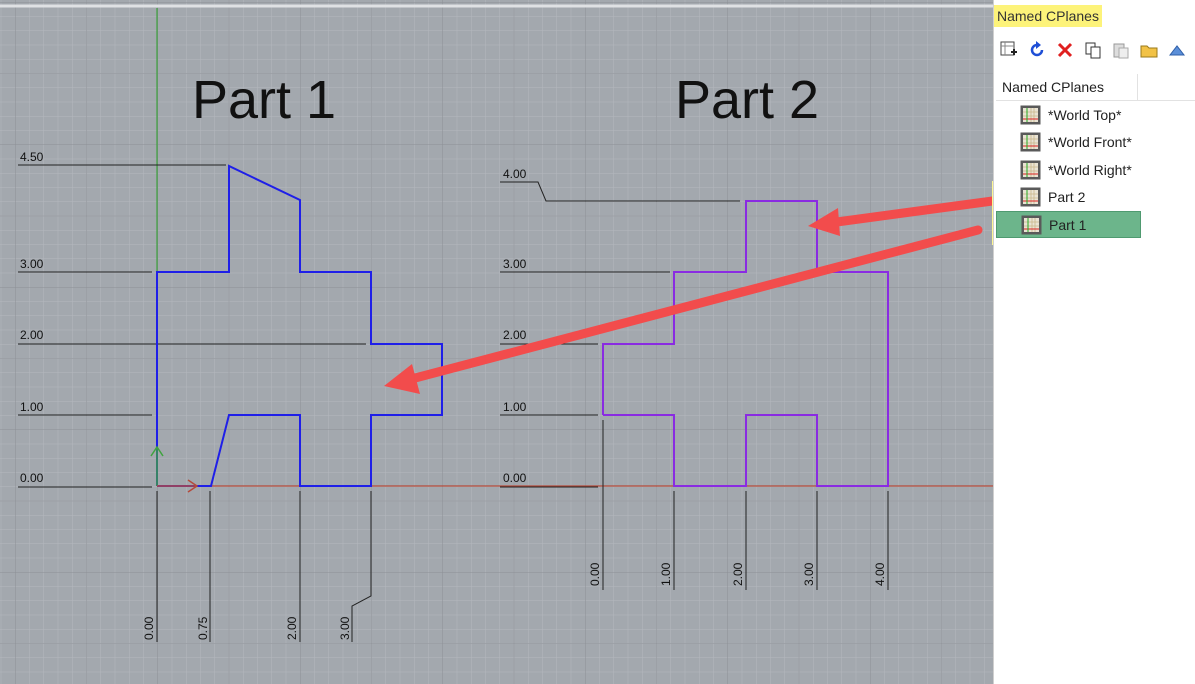  I want to click on paste-icon, so click(1121, 51).